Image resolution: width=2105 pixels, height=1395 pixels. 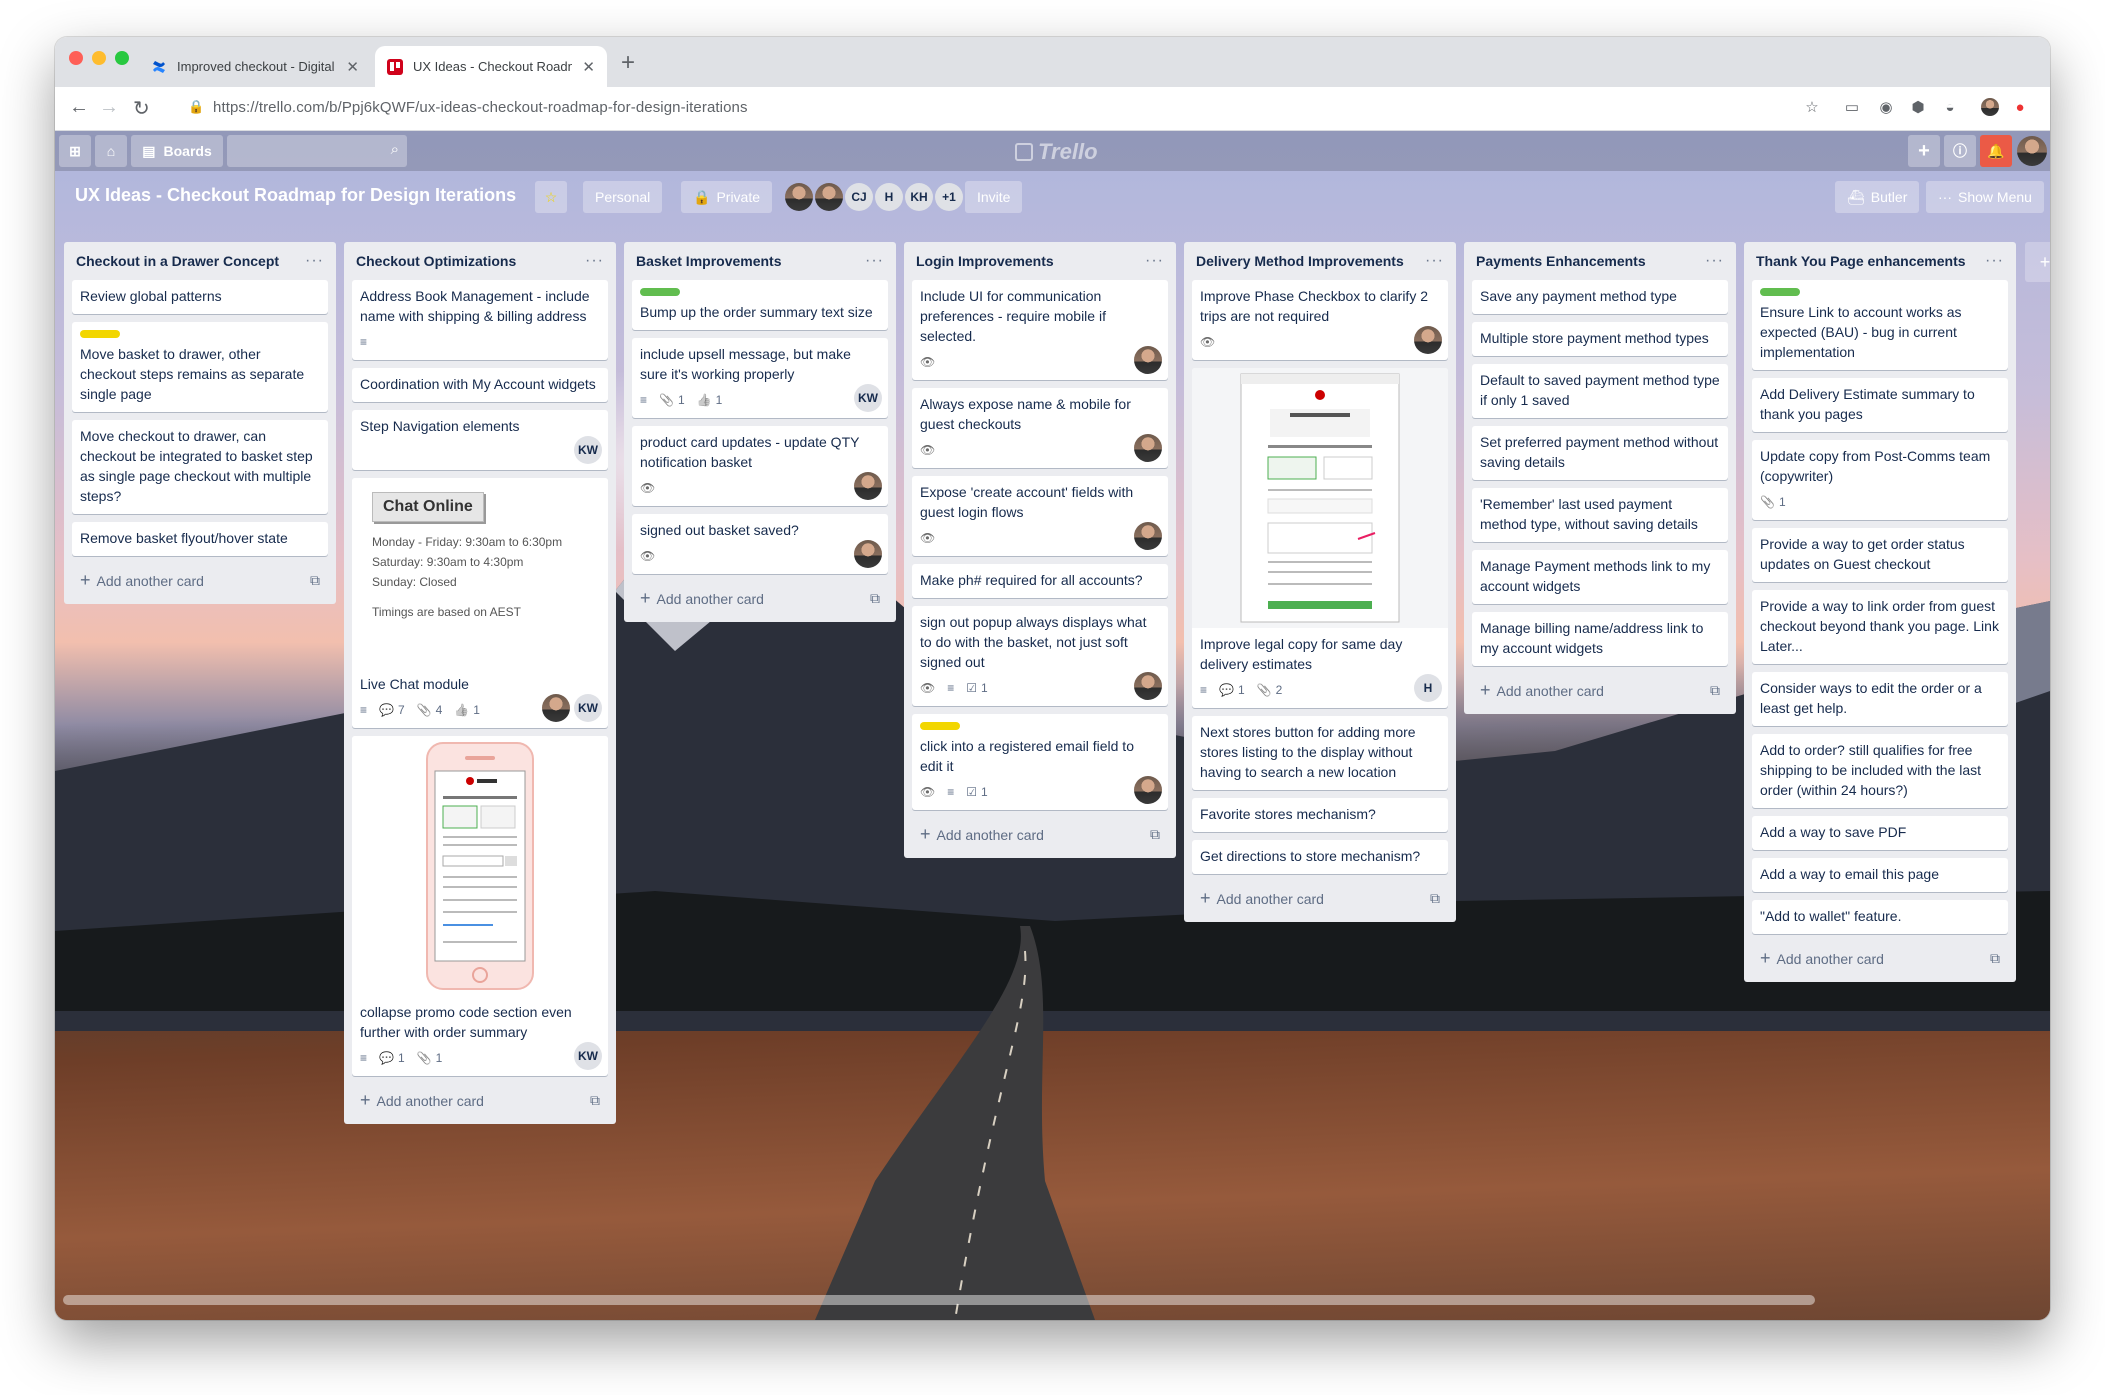 I want to click on list-card: Multiple store payment method types, so click(x=1600, y=339).